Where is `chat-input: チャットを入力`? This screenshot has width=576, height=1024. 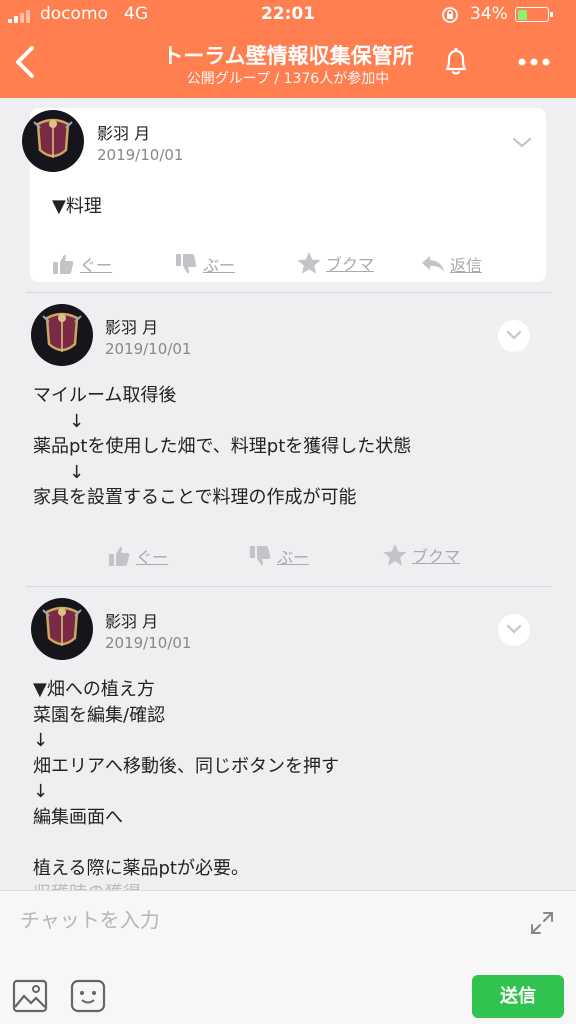
chat-input: チャットを入力 is located at coordinates (260, 920).